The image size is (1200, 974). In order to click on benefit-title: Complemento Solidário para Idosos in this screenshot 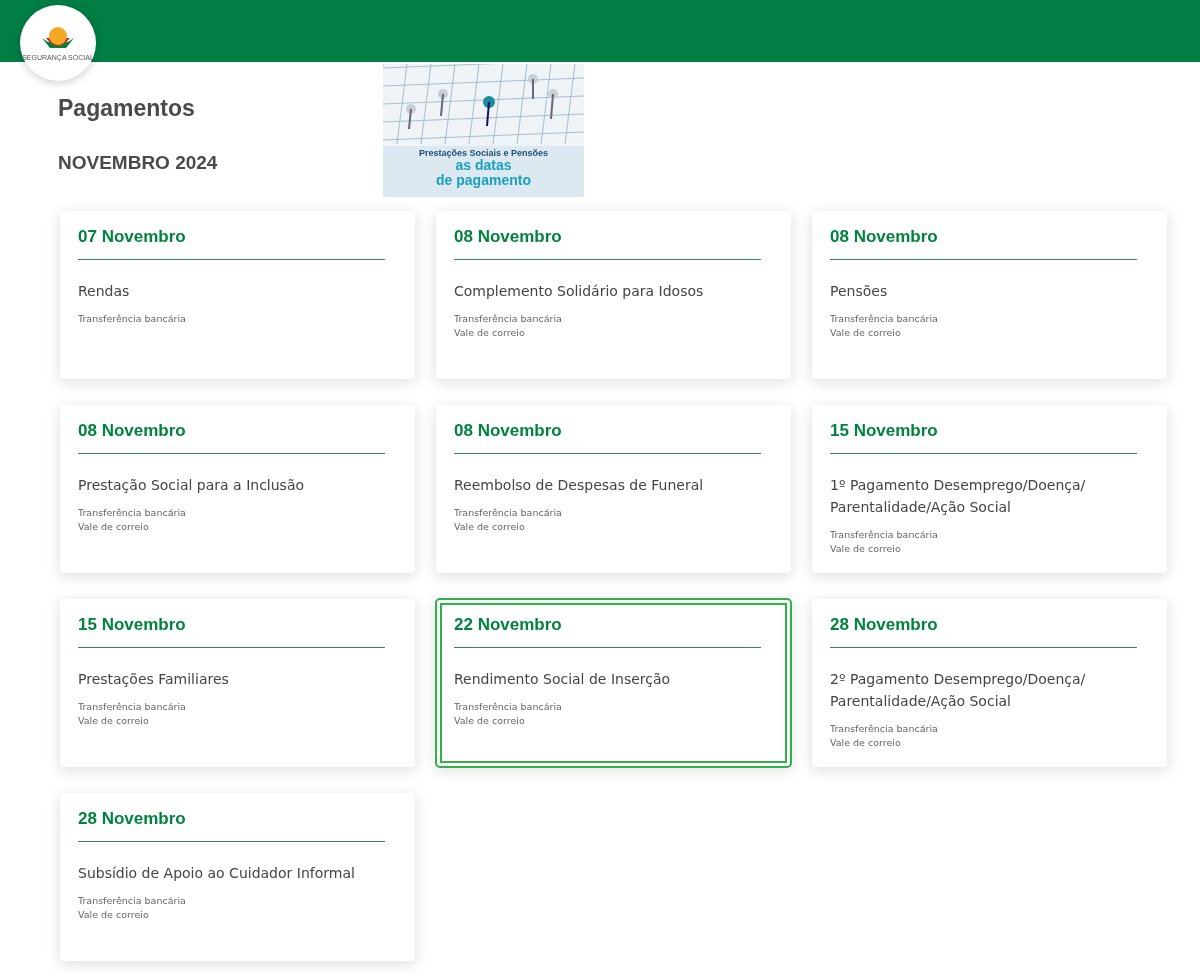, I will do `click(579, 291)`.